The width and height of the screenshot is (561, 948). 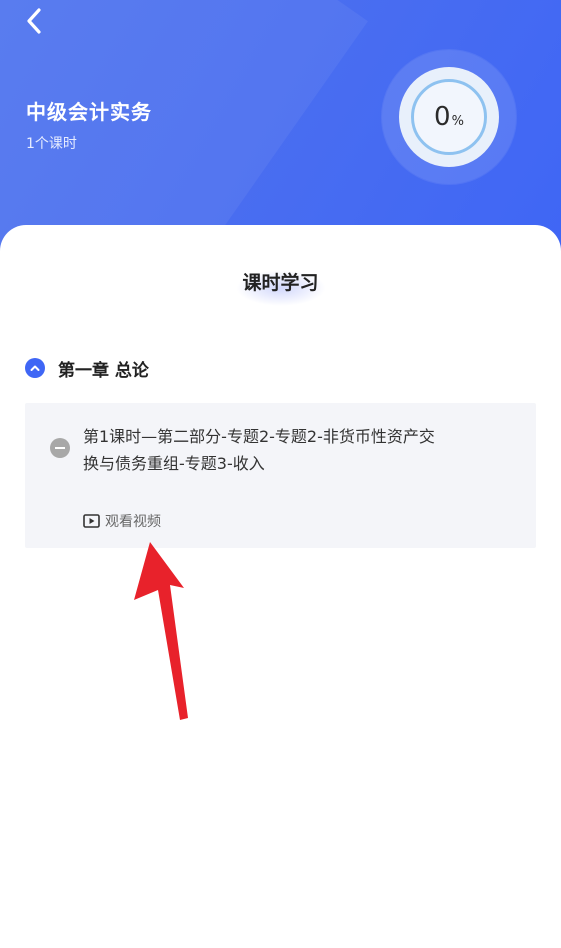 I want to click on lesson-title: 第1课时—第二部分-专题2-专题2-非货币性资产交换与债务重组-专题3-收入, so click(x=263, y=450).